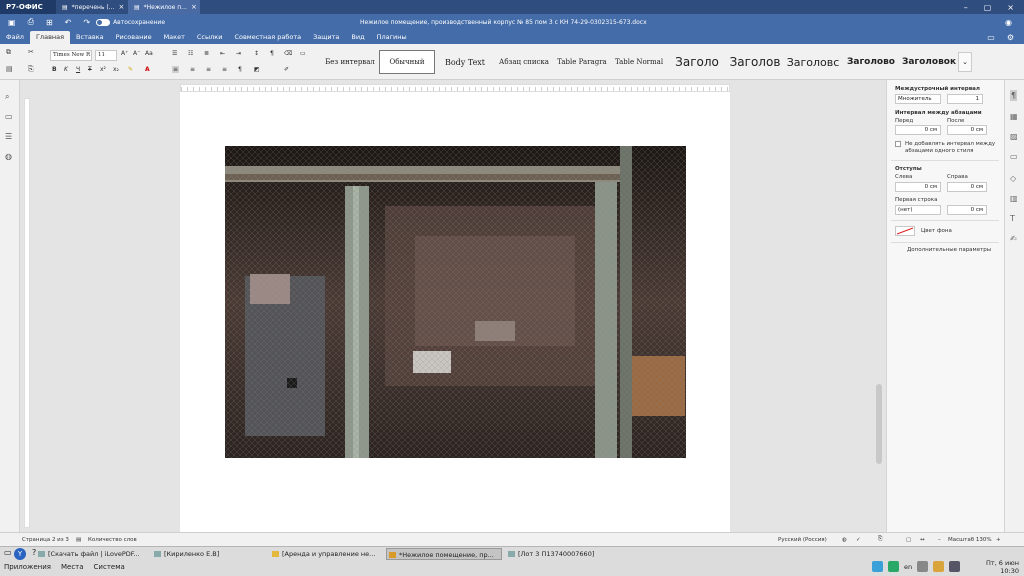 This screenshot has width=1024, height=576. Describe the element at coordinates (267, 37) in the screenshot. I see `menu-collaboration: Совместная работа` at that location.